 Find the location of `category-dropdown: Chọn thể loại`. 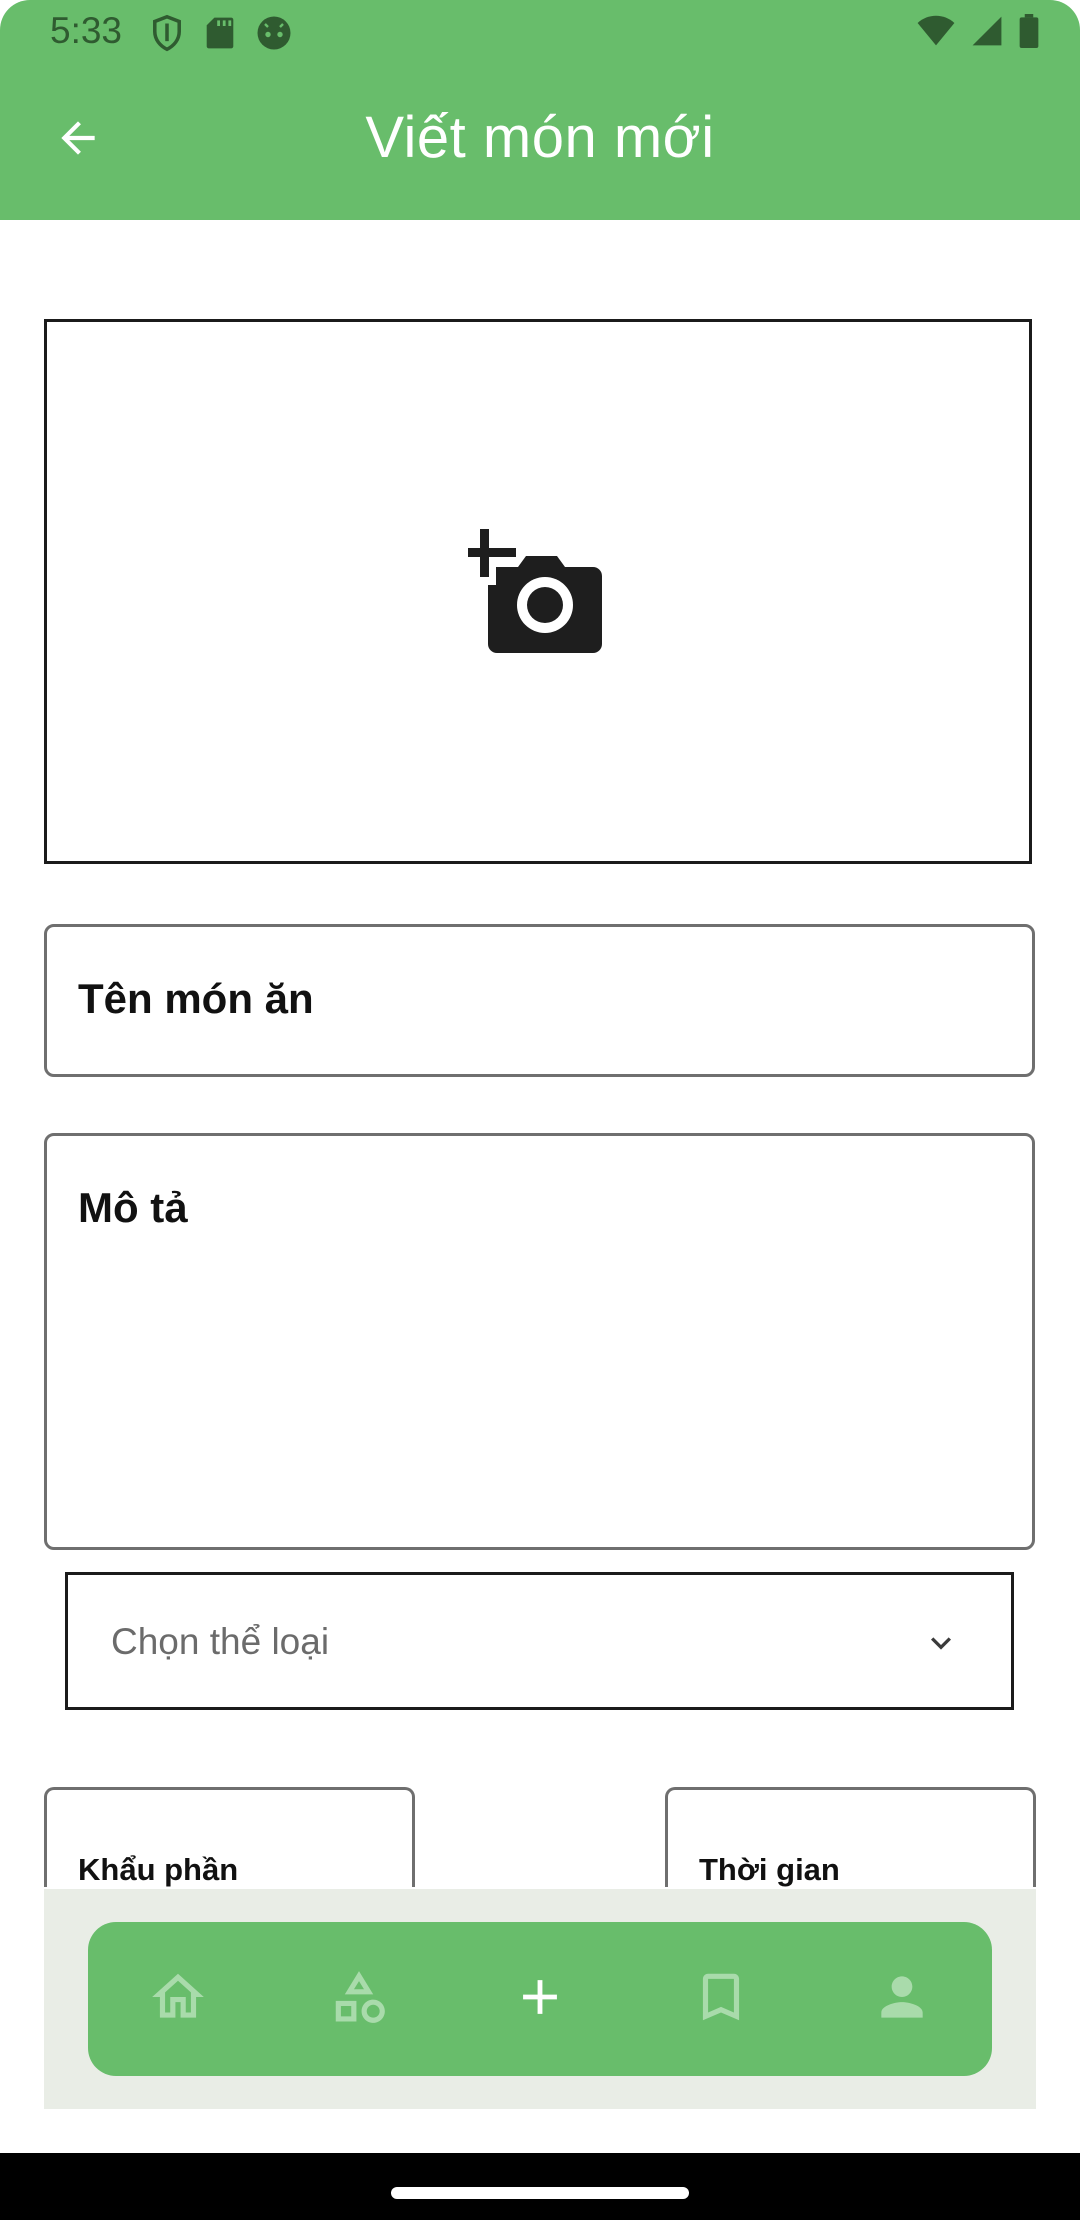

category-dropdown: Chọn thể loại is located at coordinates (539, 1641).